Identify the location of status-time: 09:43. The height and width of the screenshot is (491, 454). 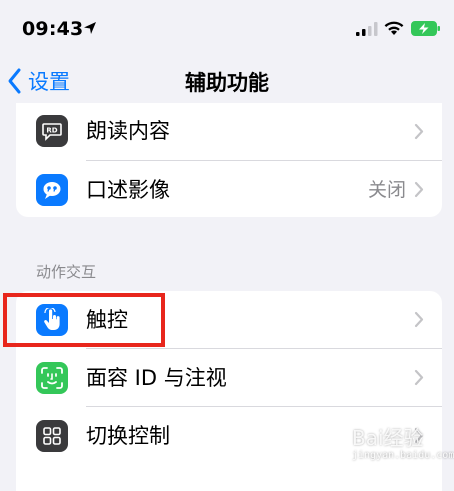
(53, 29).